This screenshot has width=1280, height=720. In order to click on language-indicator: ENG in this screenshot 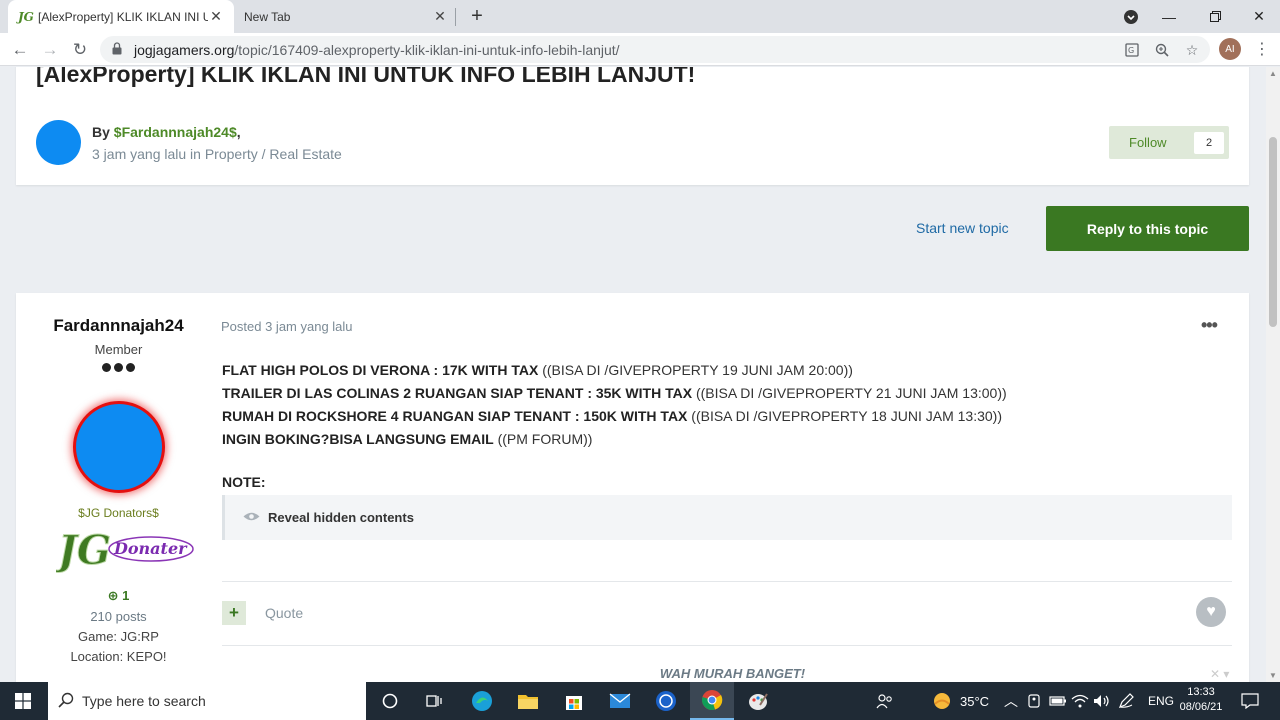, I will do `click(1161, 701)`.